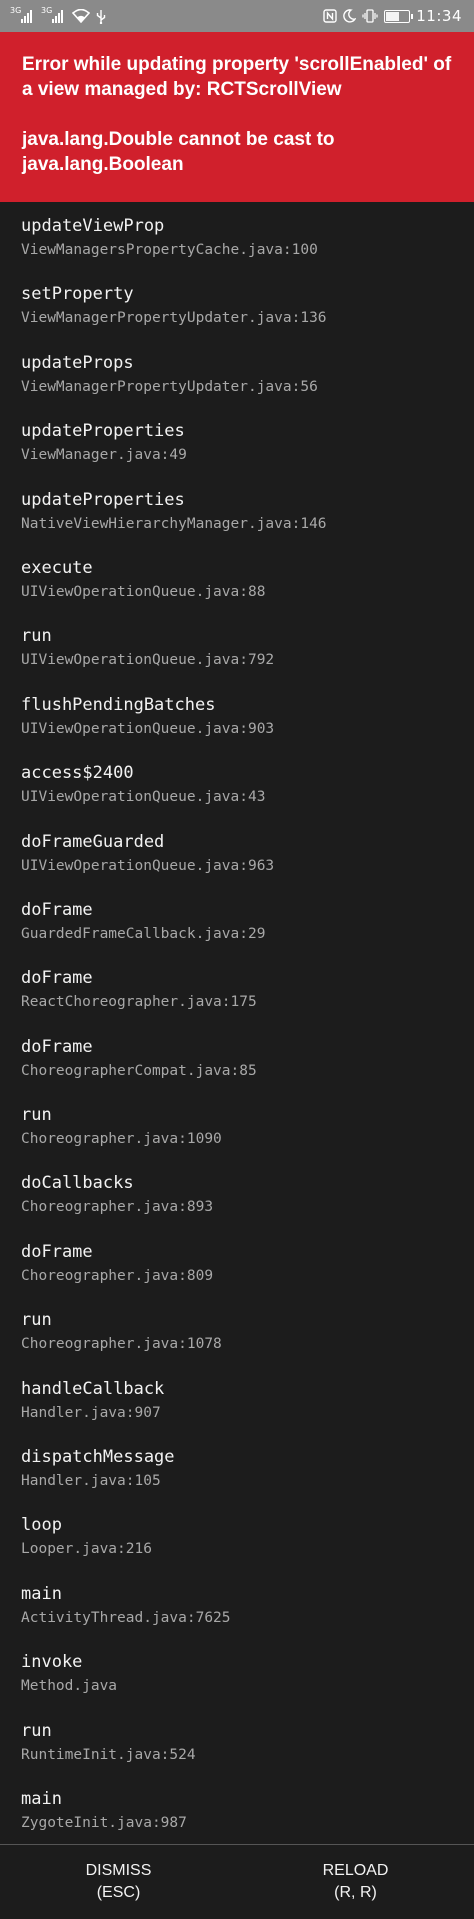  What do you see at coordinates (93, 1388) in the screenshot?
I see `stack-frame-method: handleCallback` at bounding box center [93, 1388].